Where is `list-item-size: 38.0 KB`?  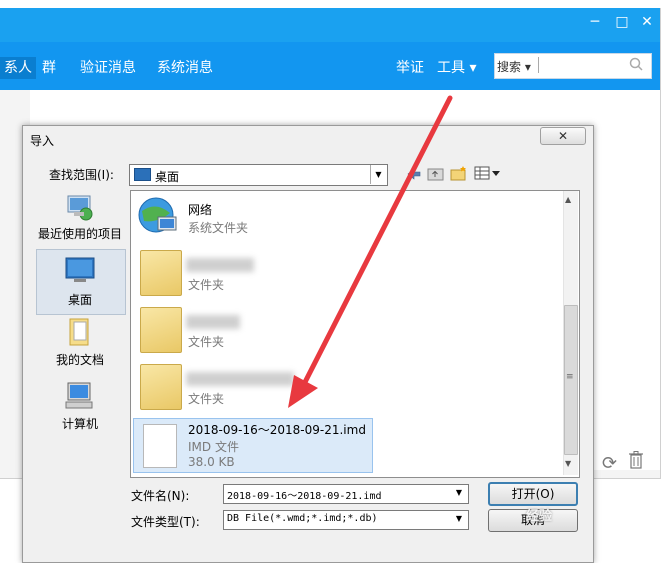
list-item-size: 38.0 KB is located at coordinates (211, 462).